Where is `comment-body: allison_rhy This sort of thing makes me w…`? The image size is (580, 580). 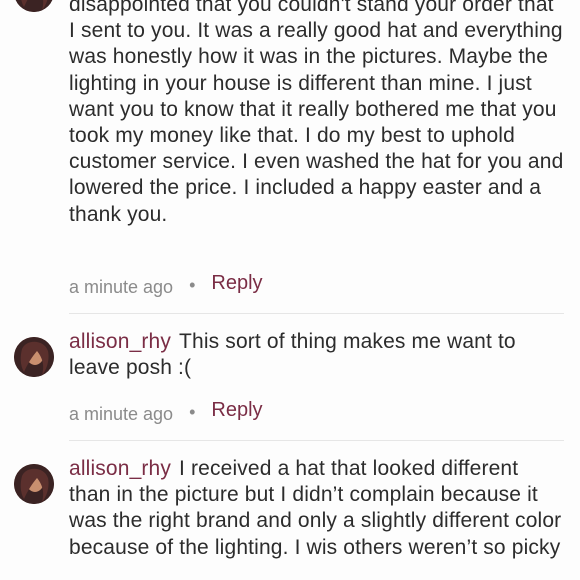 comment-body: allison_rhy This sort of thing makes me w… is located at coordinates (316, 355).